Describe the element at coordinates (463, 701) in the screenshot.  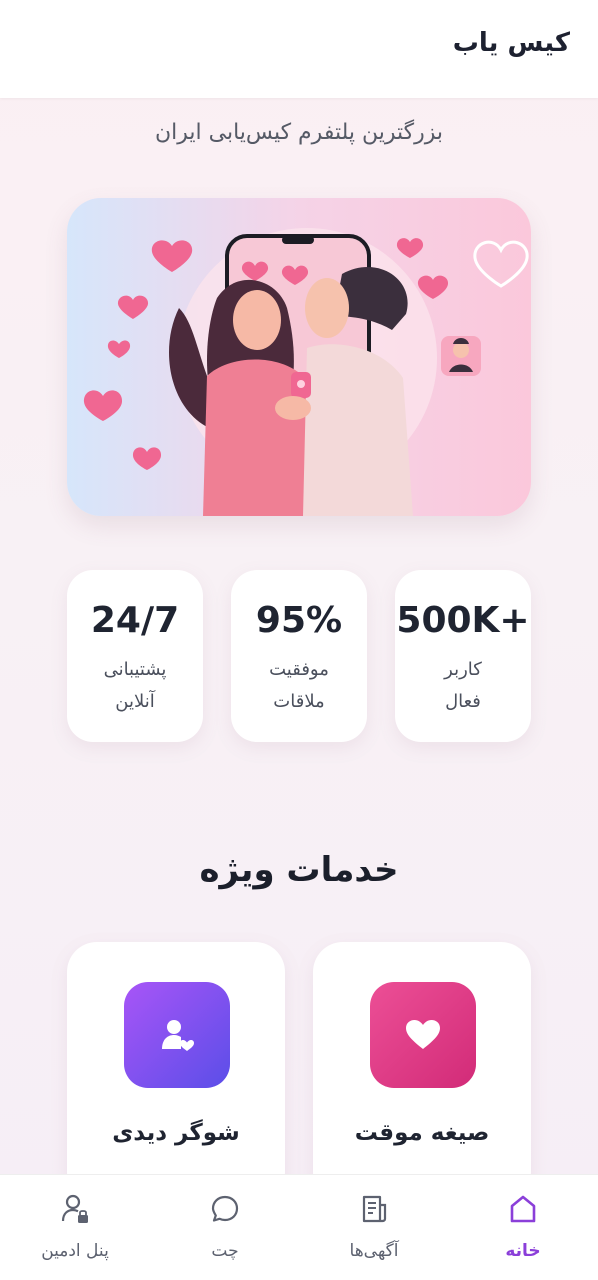
I see `stat-label-line2: فعال` at that location.